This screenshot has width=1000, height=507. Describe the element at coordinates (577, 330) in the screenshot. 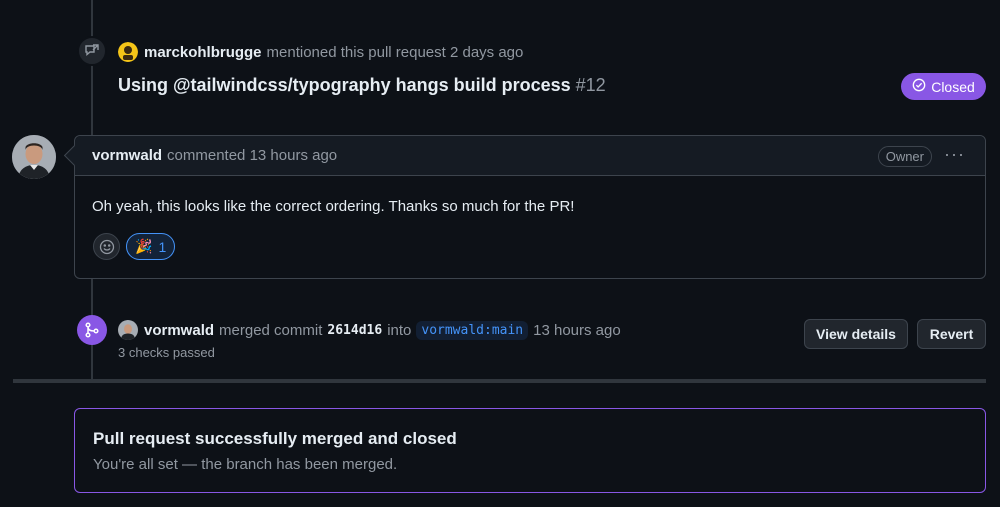

I see `merge-time: 13 hours ago` at that location.